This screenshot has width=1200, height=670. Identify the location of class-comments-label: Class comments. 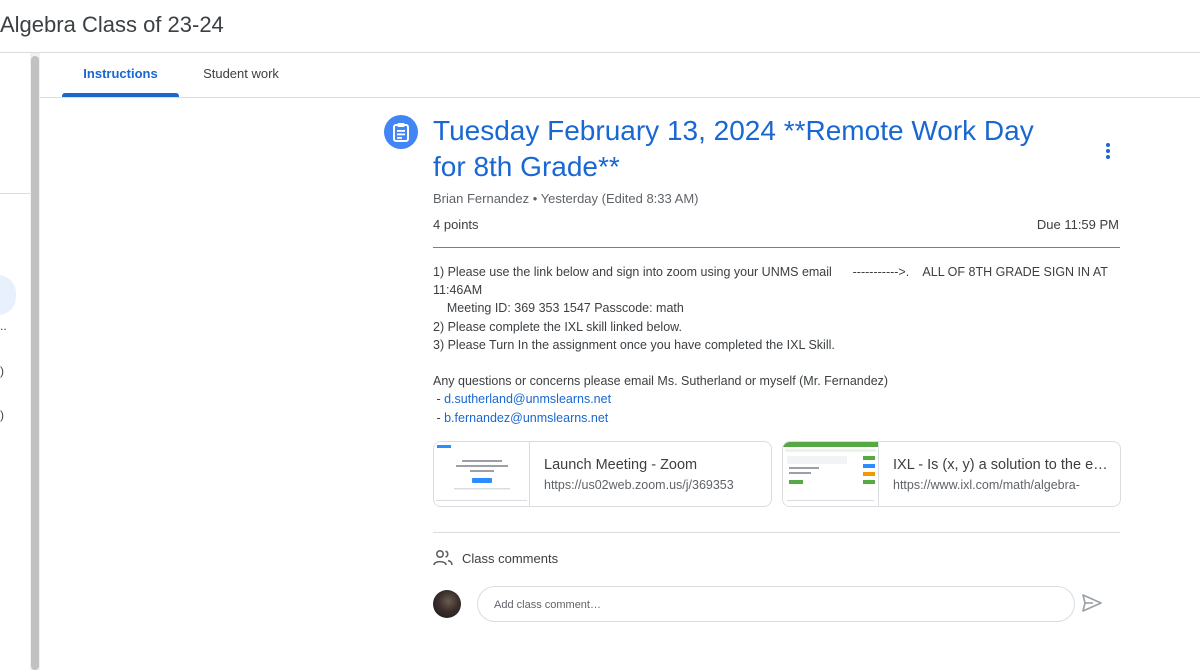
(510, 558).